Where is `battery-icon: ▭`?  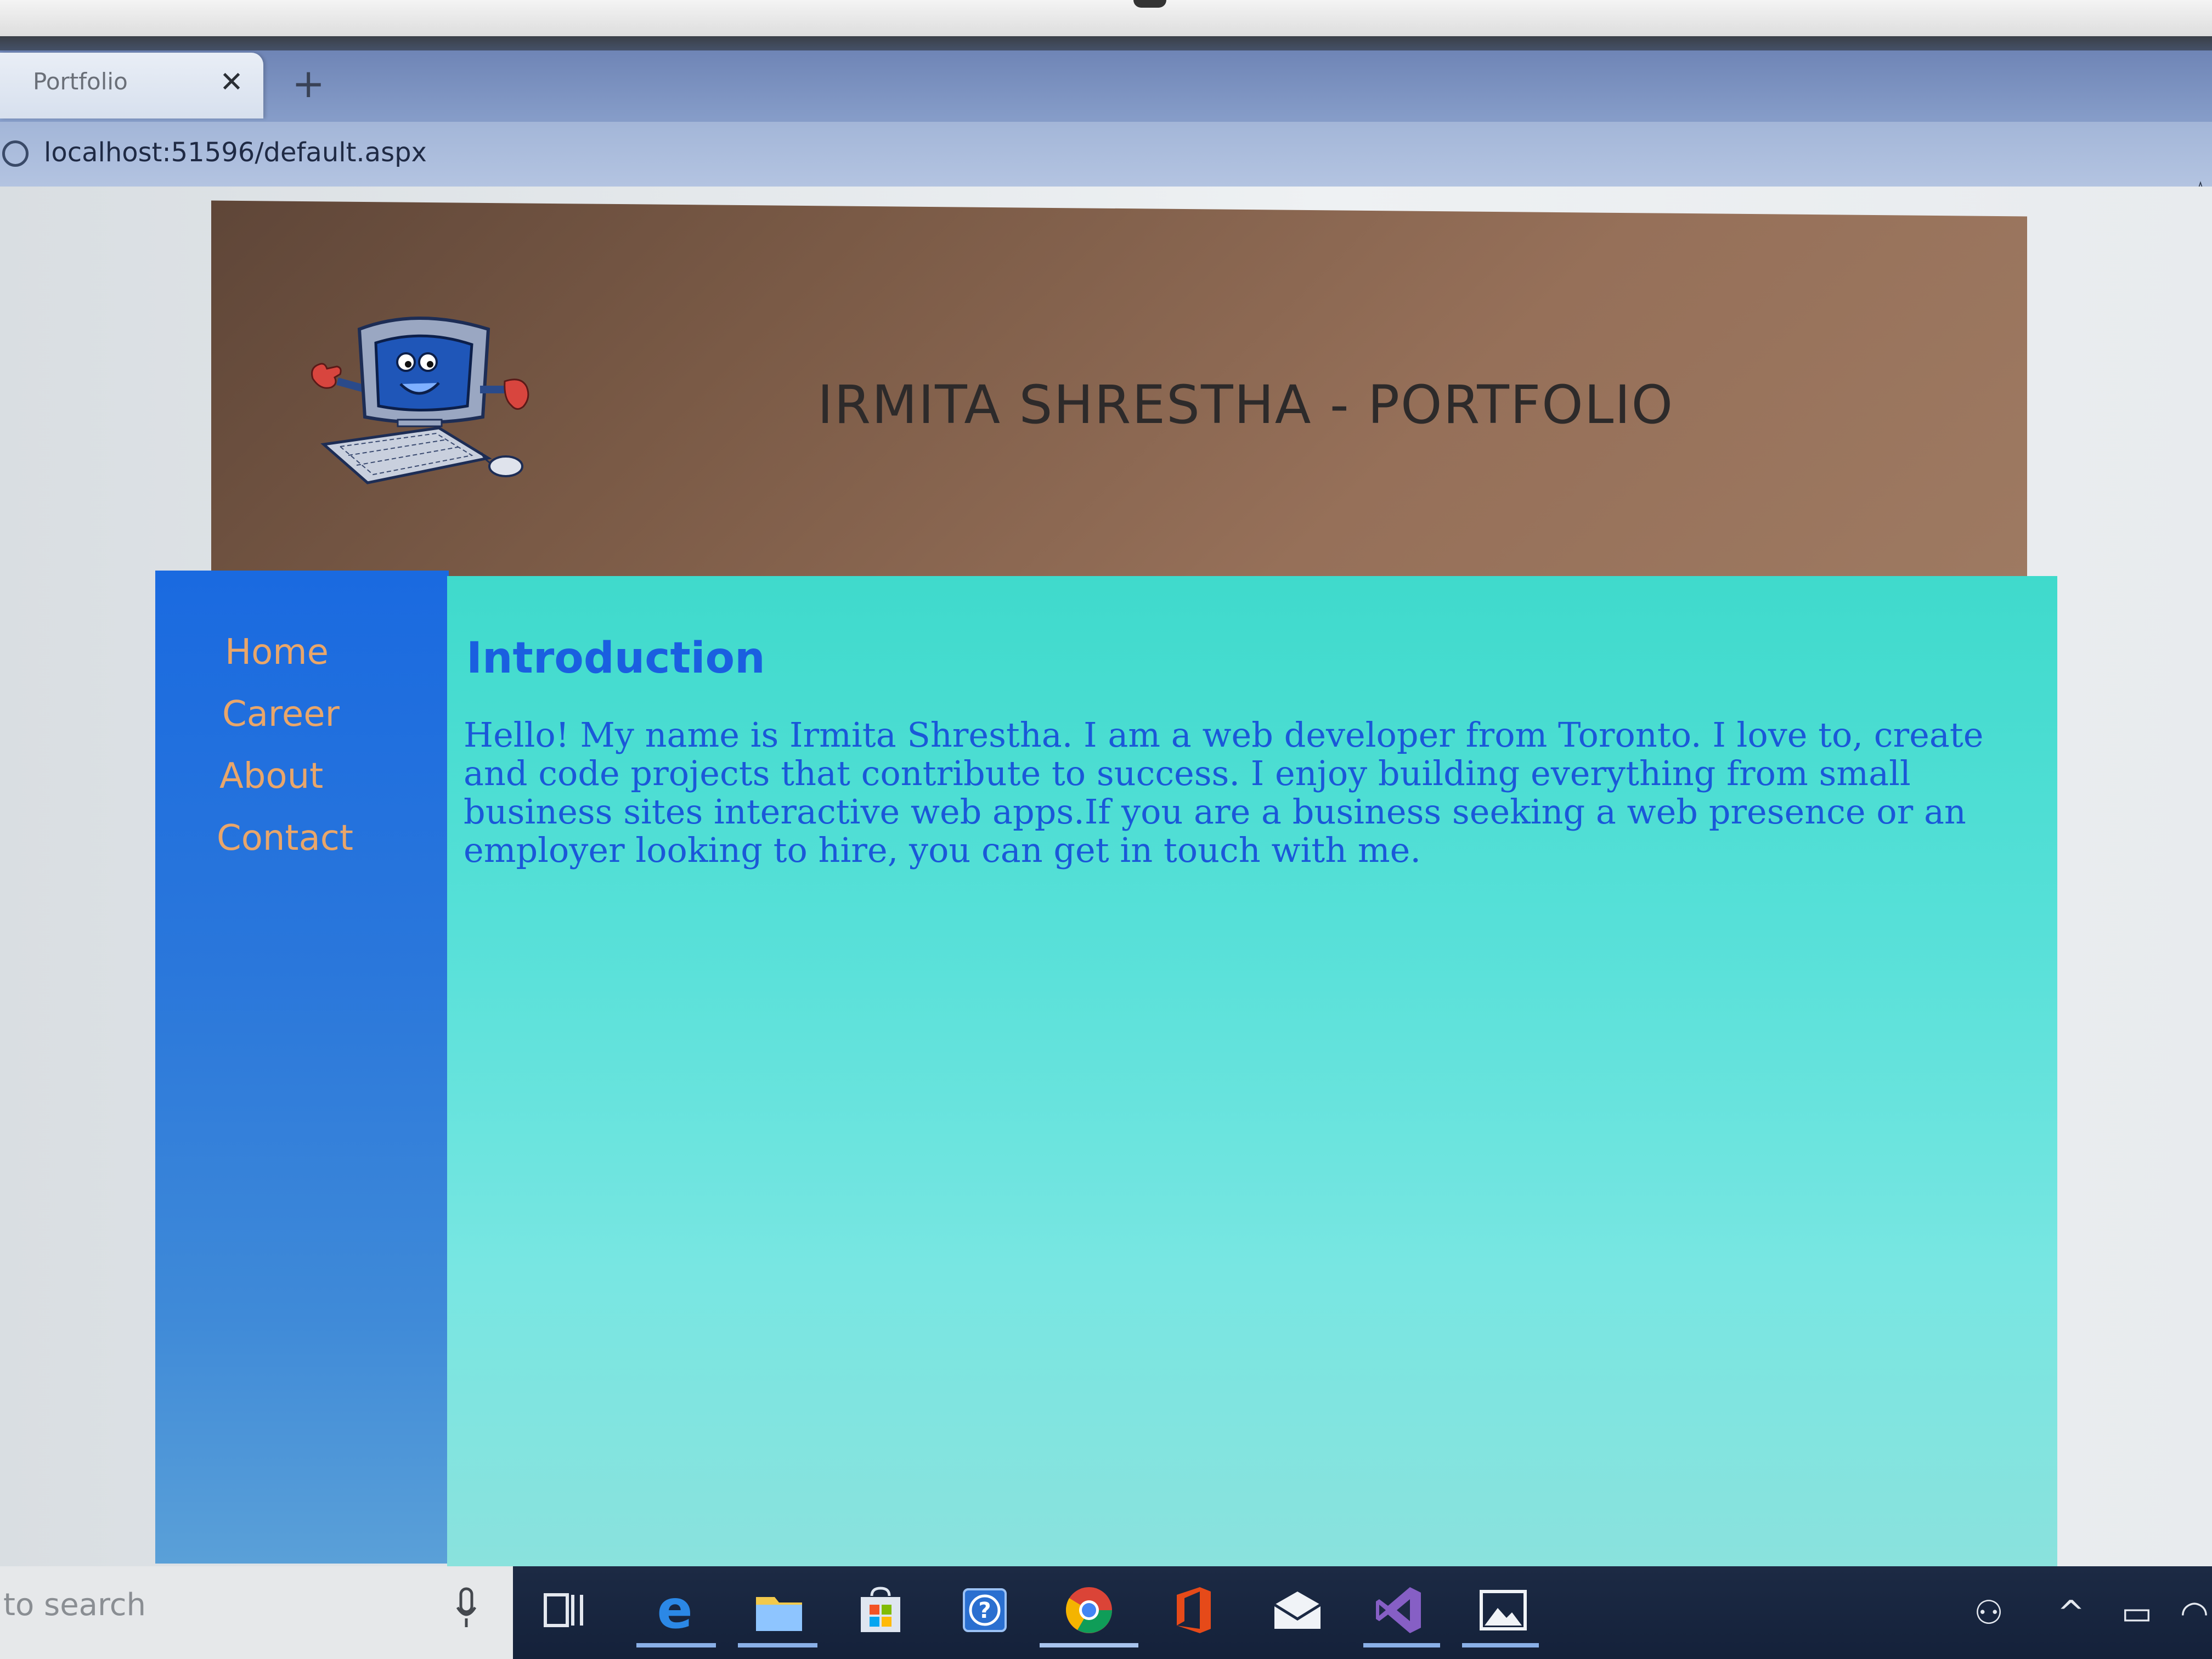 battery-icon: ▭ is located at coordinates (2137, 1613).